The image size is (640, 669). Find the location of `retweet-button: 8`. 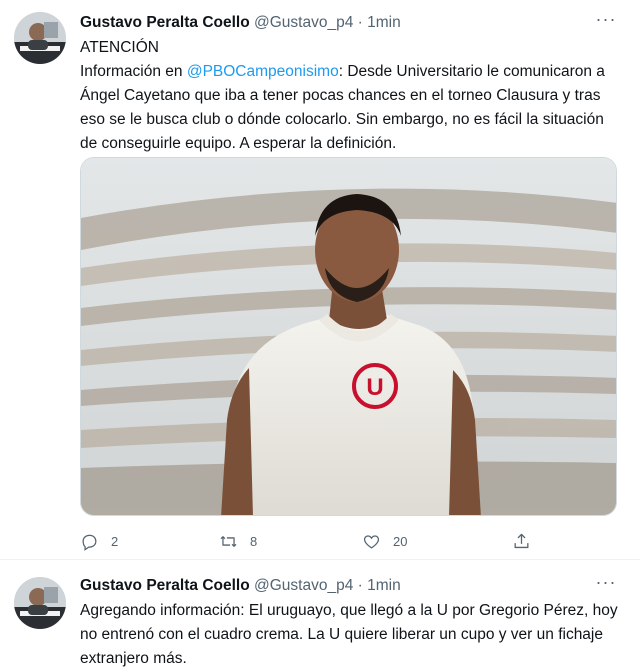

retweet-button: 8 is located at coordinates (238, 541).